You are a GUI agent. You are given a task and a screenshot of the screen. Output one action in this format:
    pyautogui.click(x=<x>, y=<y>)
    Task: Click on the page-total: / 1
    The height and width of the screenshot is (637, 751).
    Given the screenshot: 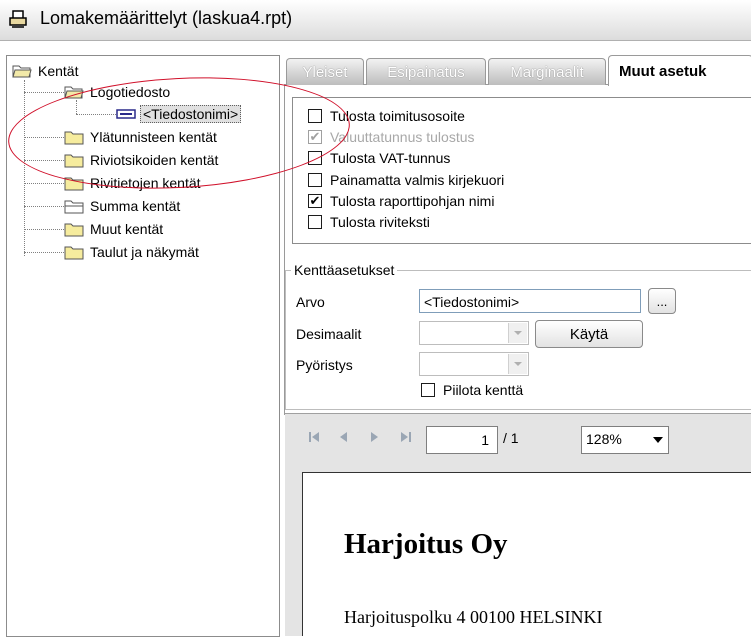 What is the action you would take?
    pyautogui.click(x=511, y=438)
    